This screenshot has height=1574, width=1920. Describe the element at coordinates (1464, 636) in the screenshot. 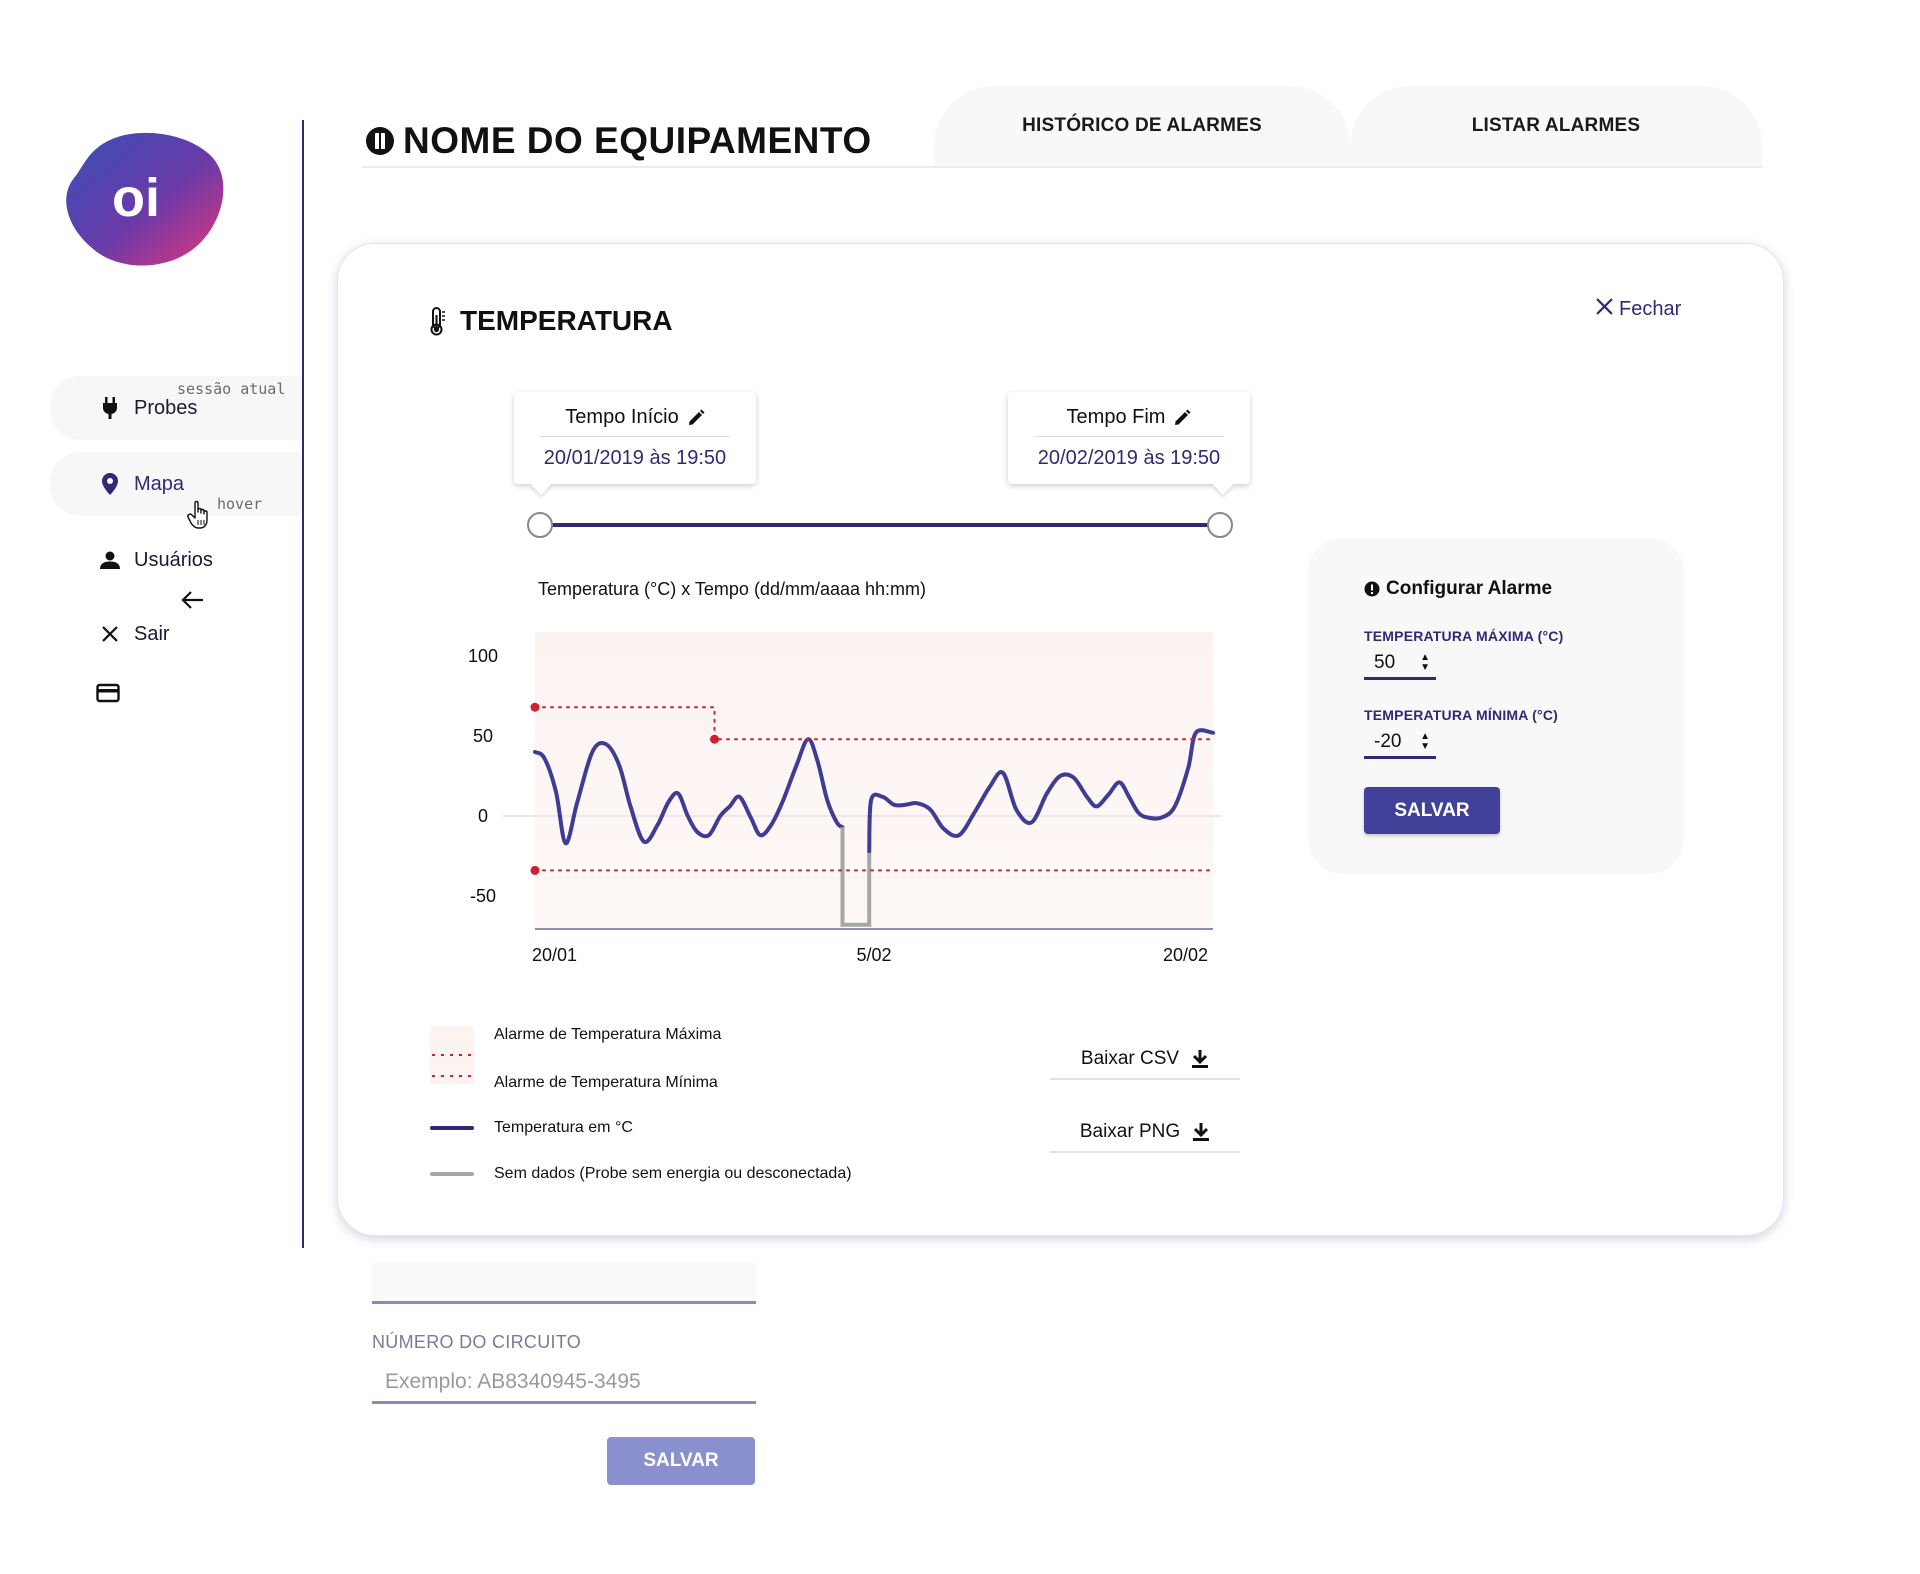

I see `max-temperature-label: TEMPERATURA MÁXIMA (°C)` at that location.